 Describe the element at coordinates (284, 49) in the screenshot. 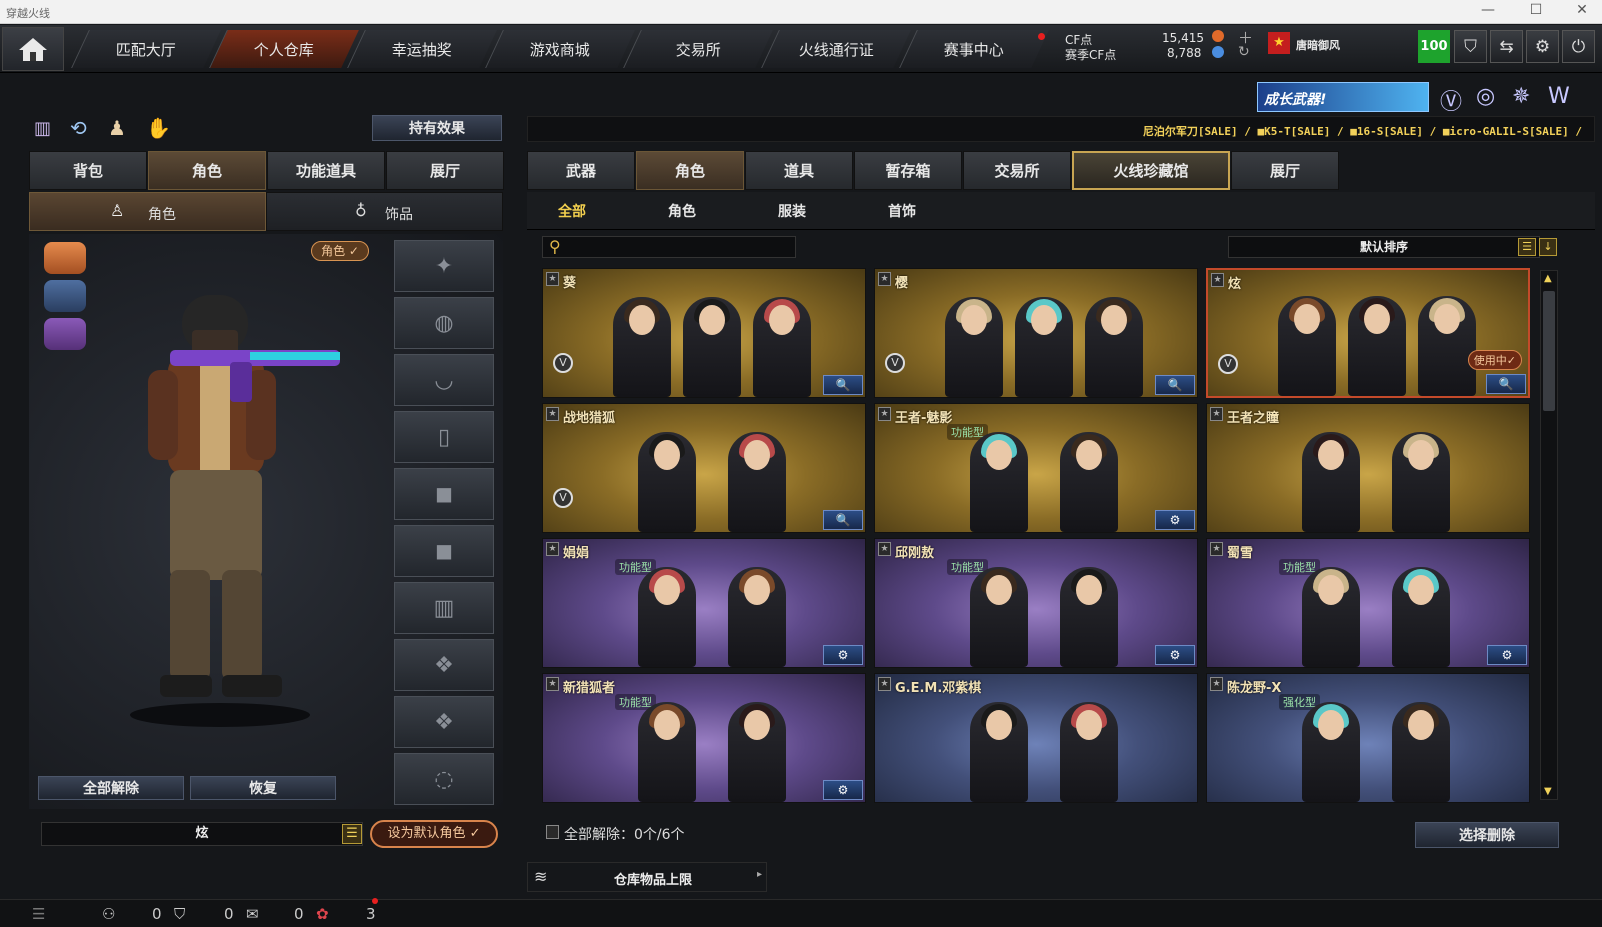

I see `nav-tab-1: 个人仓库` at that location.